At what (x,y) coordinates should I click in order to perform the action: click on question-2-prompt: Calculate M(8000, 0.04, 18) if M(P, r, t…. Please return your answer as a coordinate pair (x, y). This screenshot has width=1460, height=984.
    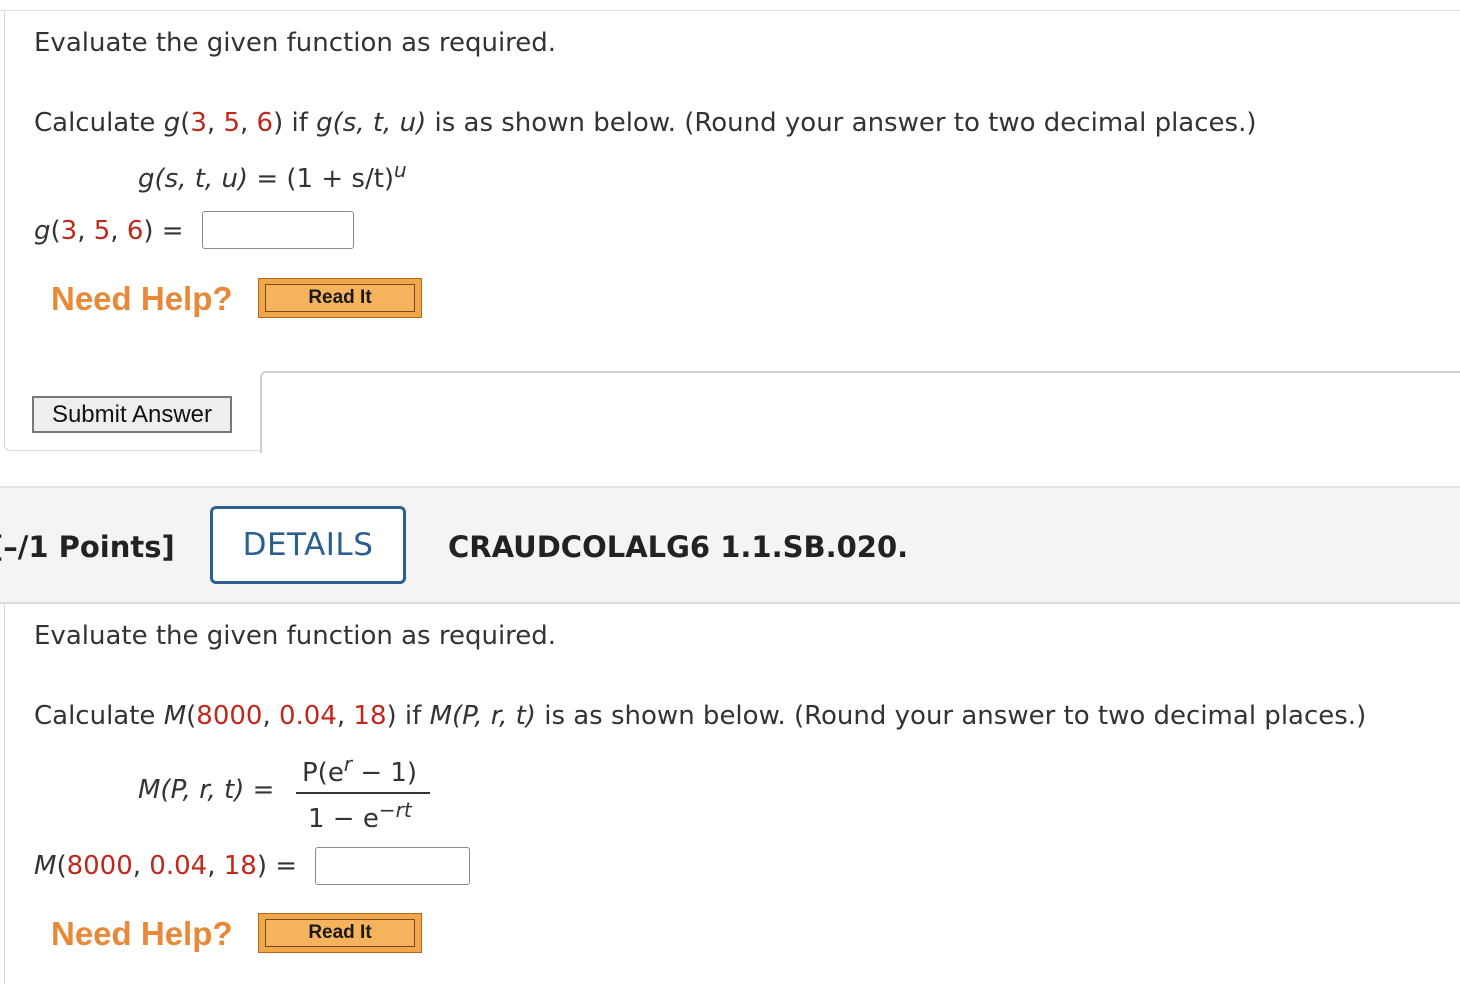
    Looking at the image, I should click on (700, 716).